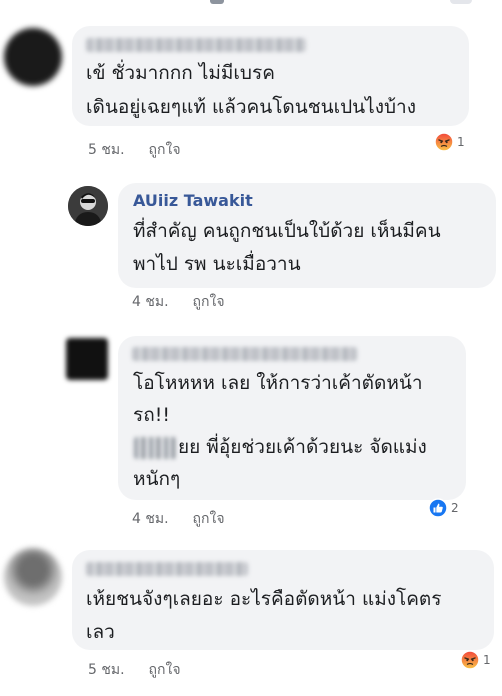  I want to click on top-cutoff-reaction, so click(461, 2).